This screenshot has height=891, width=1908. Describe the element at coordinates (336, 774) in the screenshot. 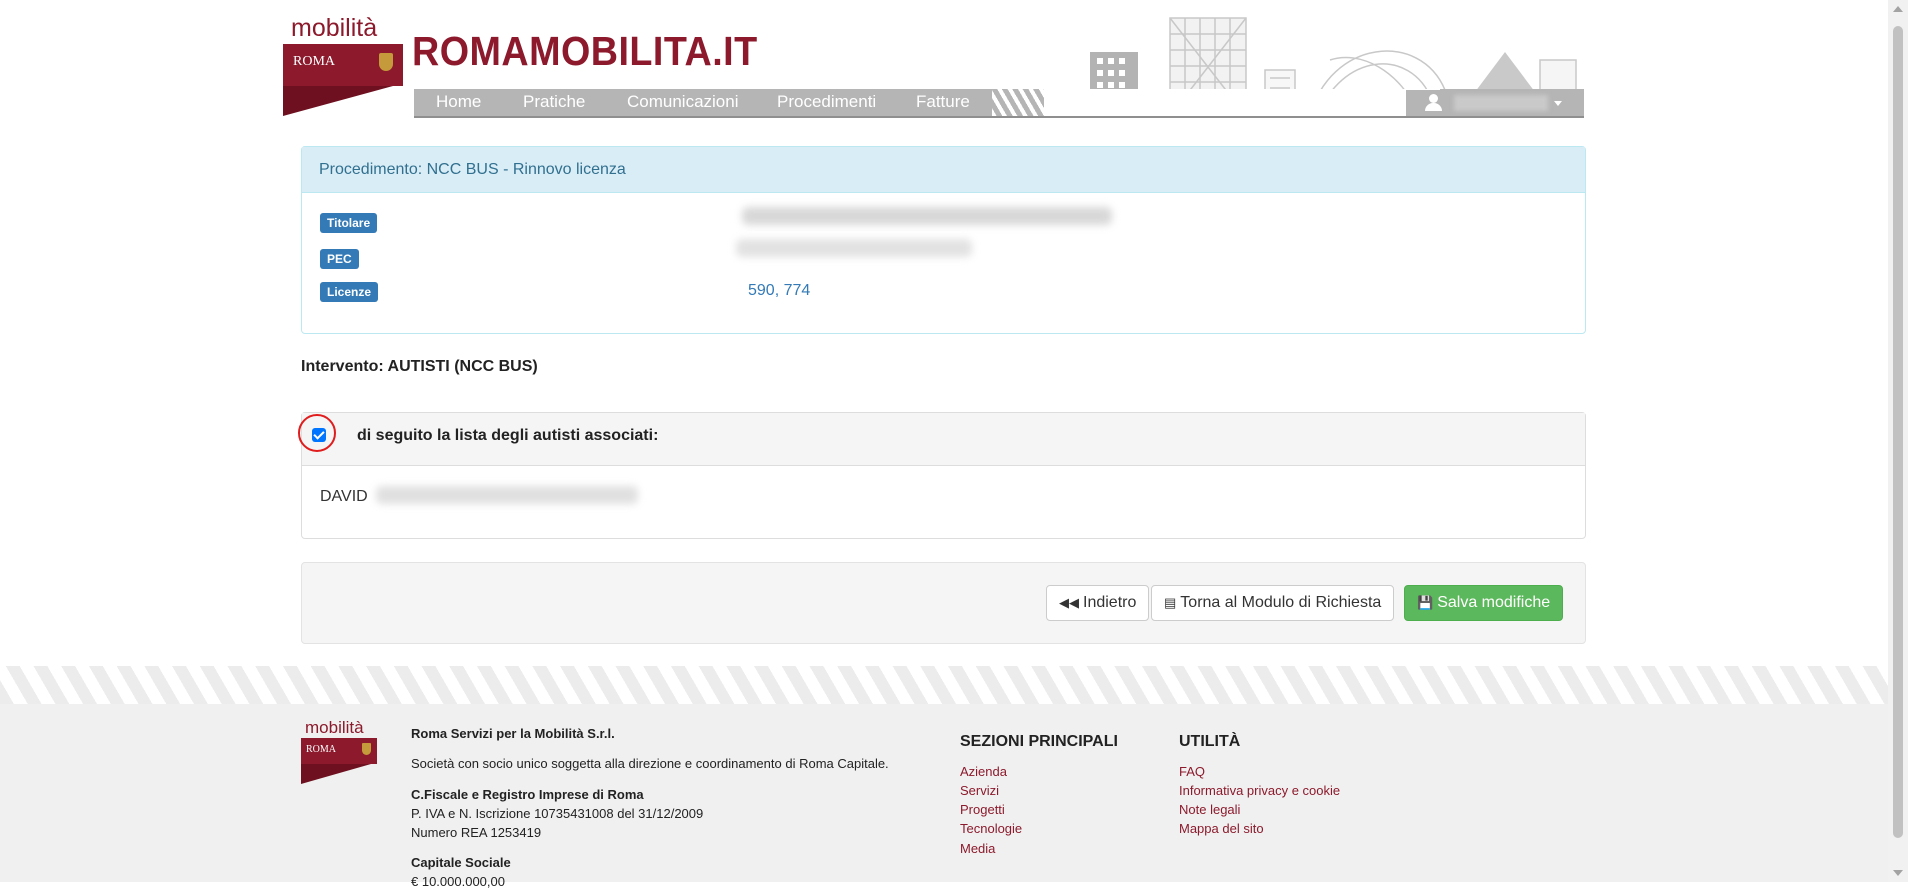

I see `footer-logo-ribbon` at that location.